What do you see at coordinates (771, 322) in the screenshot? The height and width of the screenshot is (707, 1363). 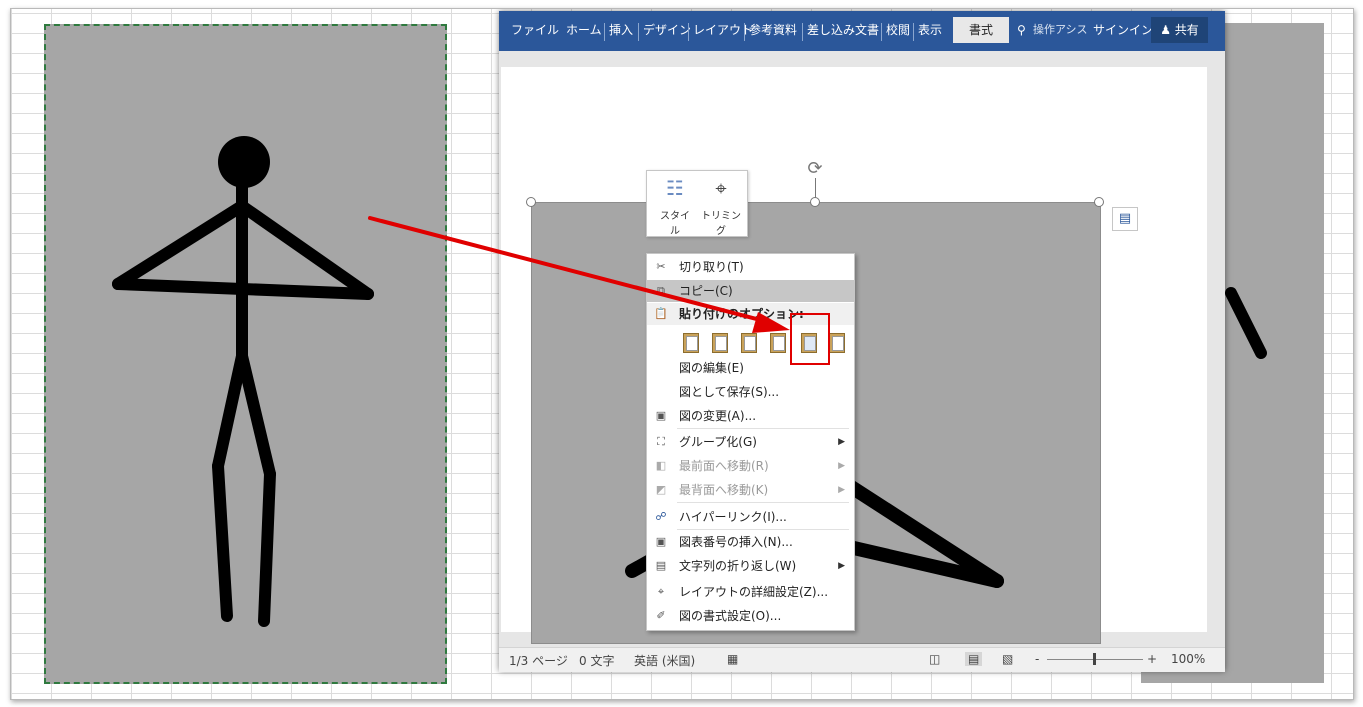 I see `arrow-head-icon` at bounding box center [771, 322].